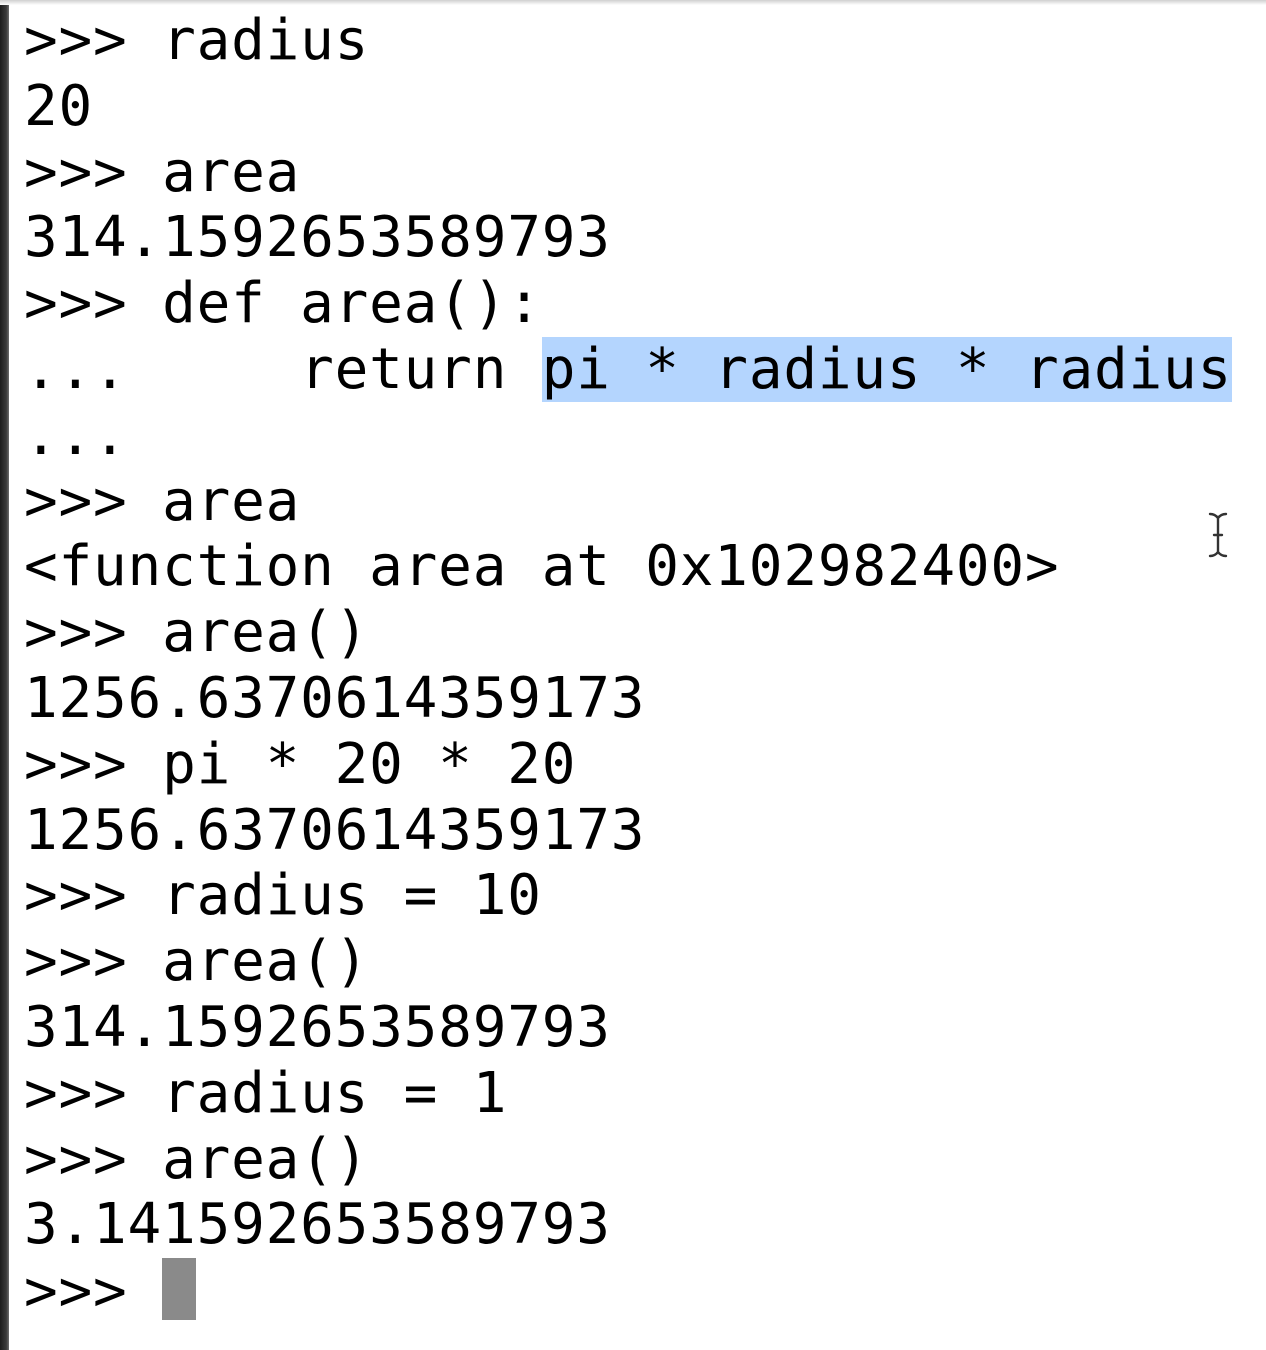 The height and width of the screenshot is (1350, 1266). I want to click on output-text: 3.141592653589793, so click(317, 1225).